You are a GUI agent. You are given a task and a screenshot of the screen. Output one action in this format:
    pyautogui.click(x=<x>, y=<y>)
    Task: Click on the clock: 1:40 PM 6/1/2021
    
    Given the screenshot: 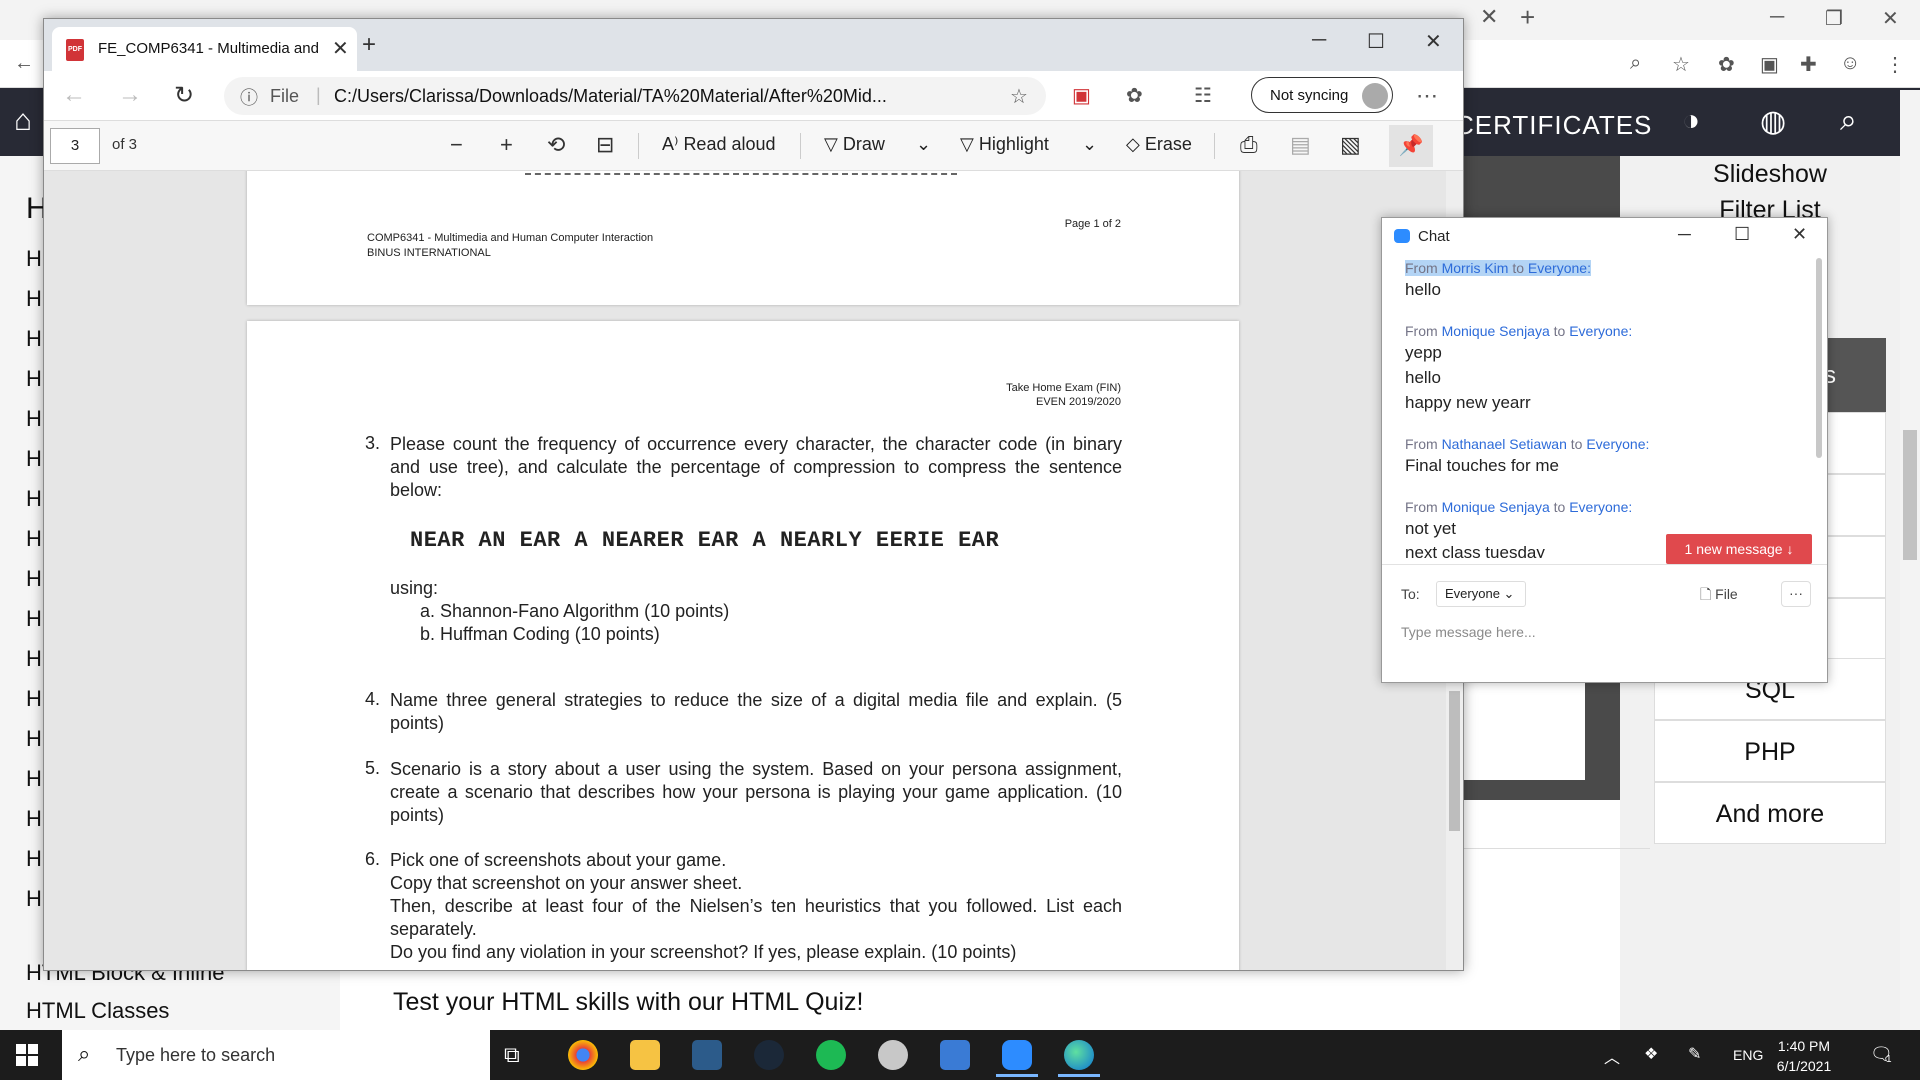 What is the action you would take?
    pyautogui.click(x=1804, y=1056)
    